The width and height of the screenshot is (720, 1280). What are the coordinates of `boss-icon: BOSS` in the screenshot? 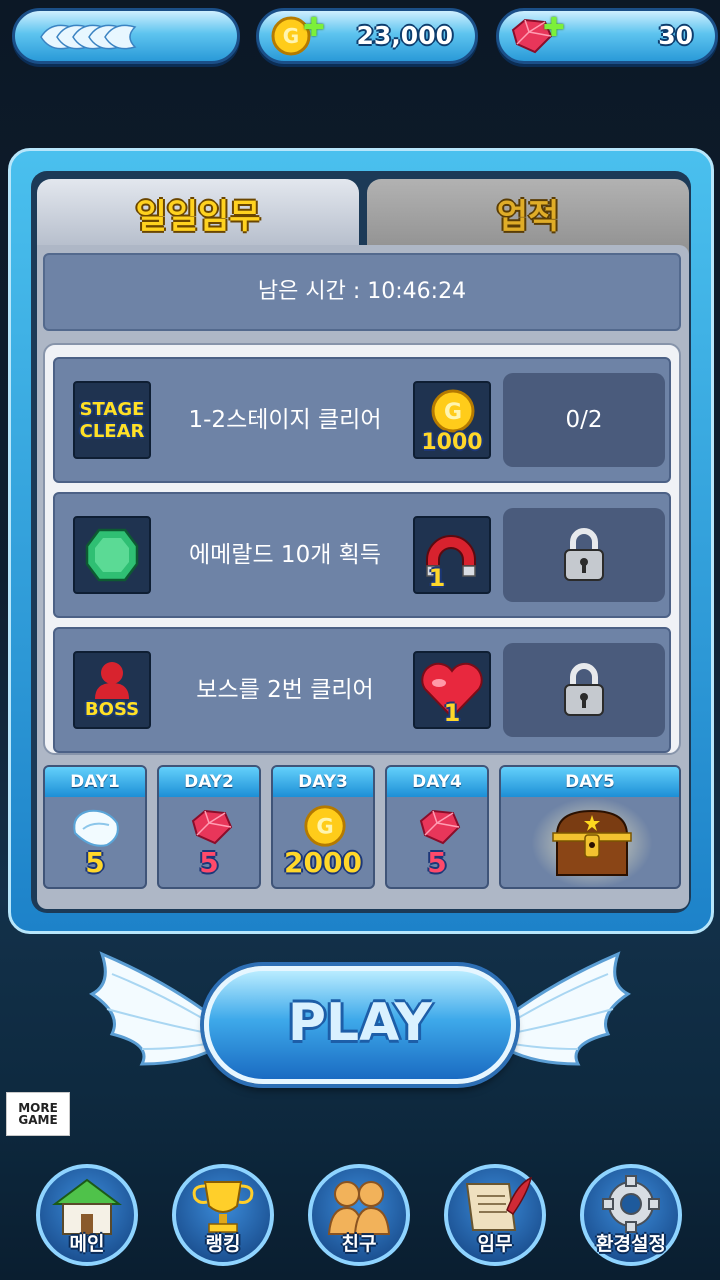 It's located at (112, 690).